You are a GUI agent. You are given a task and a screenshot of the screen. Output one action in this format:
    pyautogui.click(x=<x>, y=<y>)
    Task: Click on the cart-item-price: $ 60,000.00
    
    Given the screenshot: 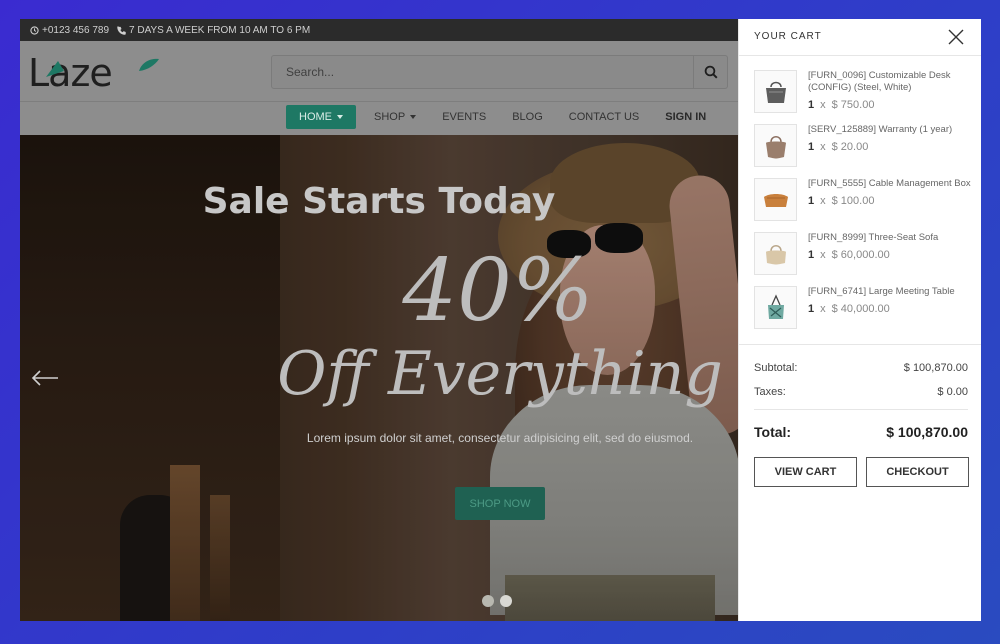 What is the action you would take?
    pyautogui.click(x=860, y=255)
    